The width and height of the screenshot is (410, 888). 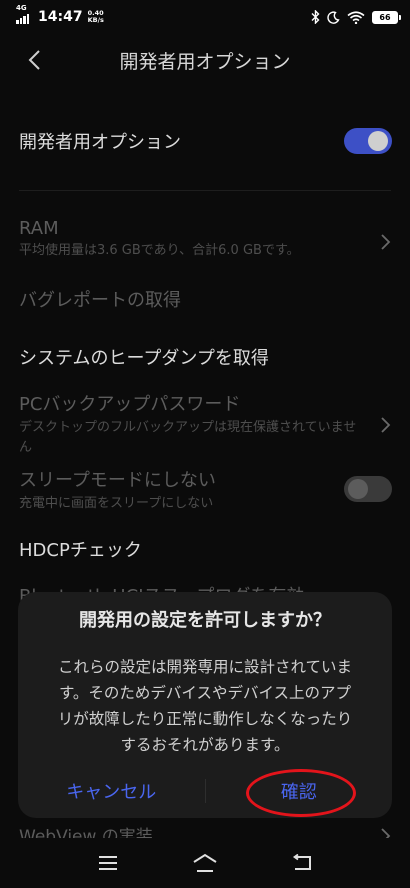 What do you see at coordinates (356, 17) in the screenshot?
I see `wifi-icon` at bounding box center [356, 17].